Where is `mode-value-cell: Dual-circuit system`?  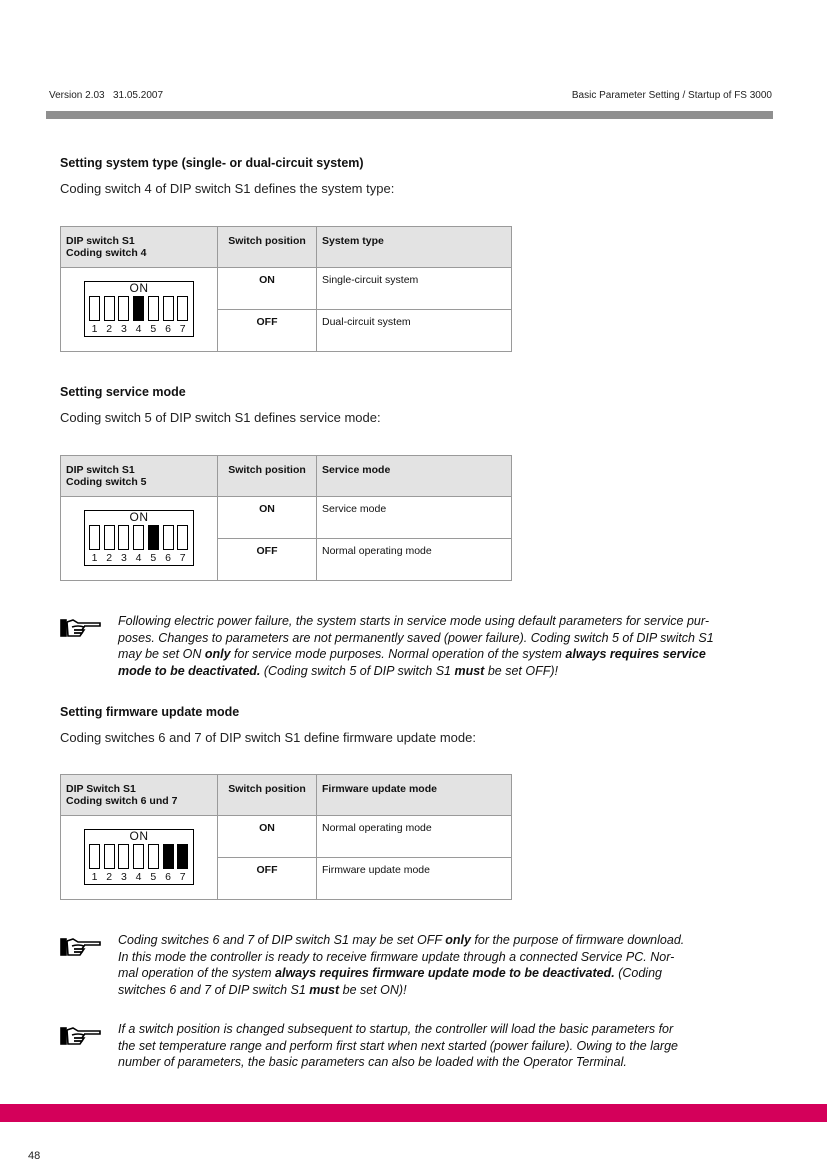
mode-value-cell: Dual-circuit system is located at coordinates (414, 330).